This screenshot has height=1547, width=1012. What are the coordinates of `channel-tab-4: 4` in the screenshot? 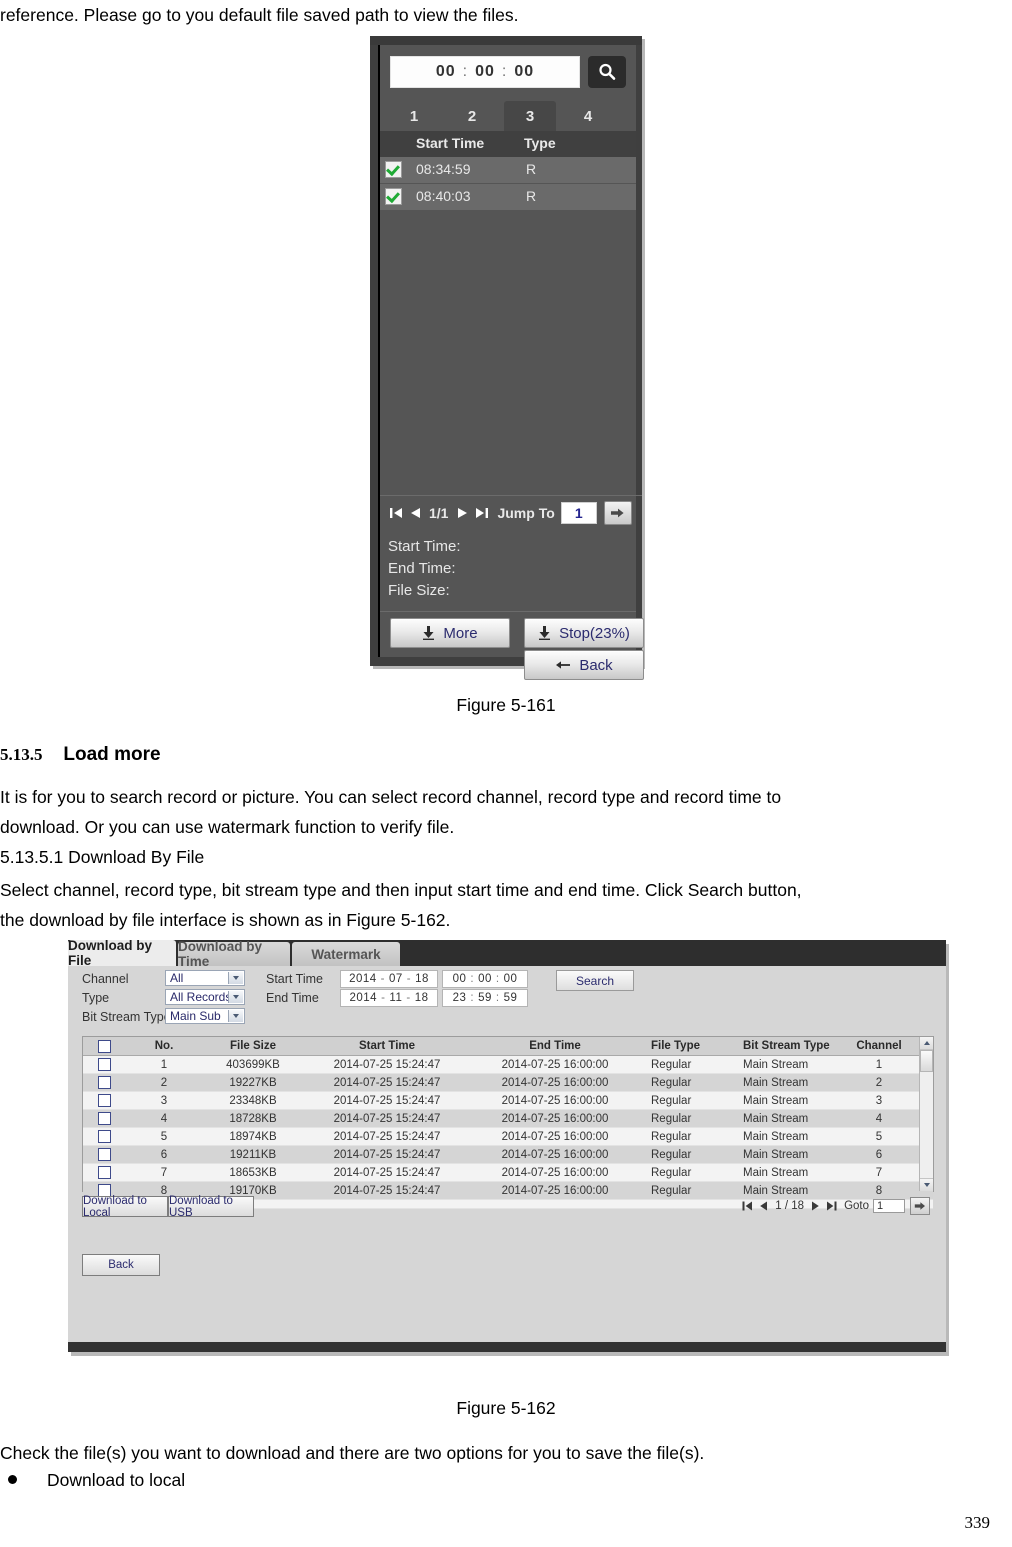 It's located at (588, 116).